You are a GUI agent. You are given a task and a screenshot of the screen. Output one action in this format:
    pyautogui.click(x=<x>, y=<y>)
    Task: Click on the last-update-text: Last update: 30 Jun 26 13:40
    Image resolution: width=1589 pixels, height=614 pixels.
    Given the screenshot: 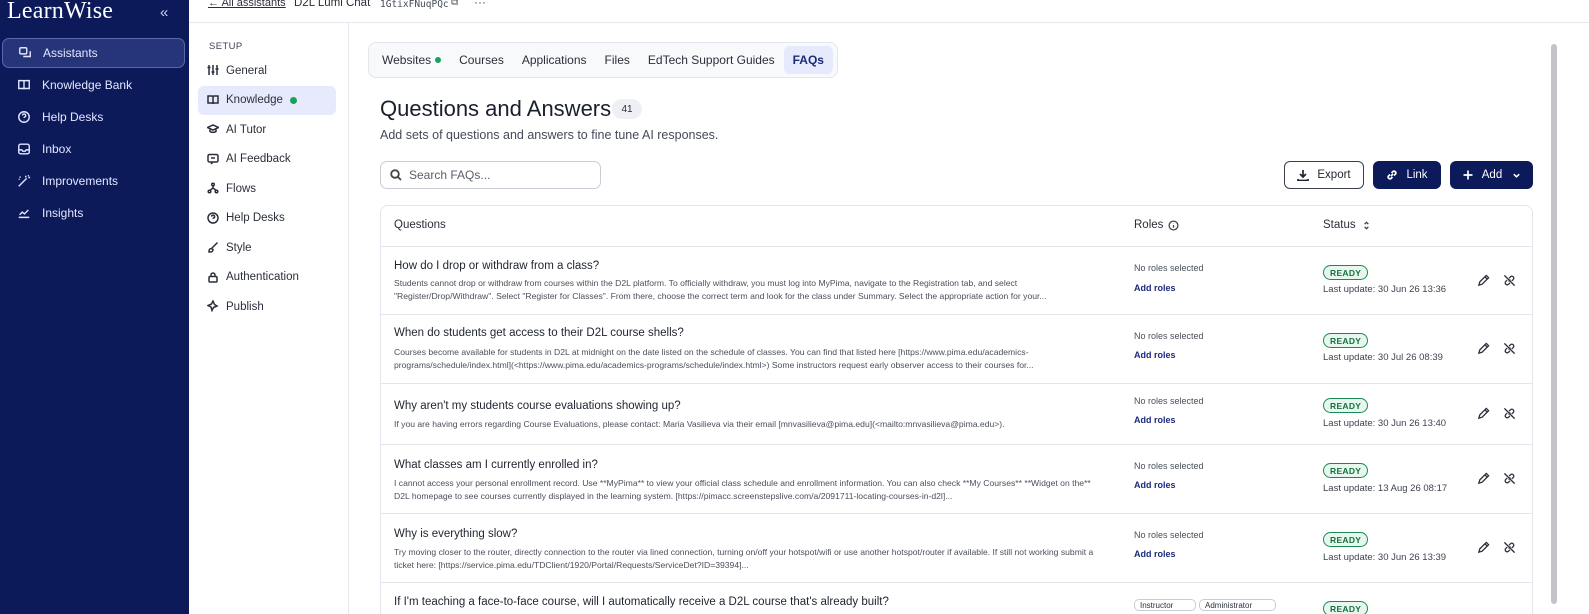 What is the action you would take?
    pyautogui.click(x=1385, y=423)
    